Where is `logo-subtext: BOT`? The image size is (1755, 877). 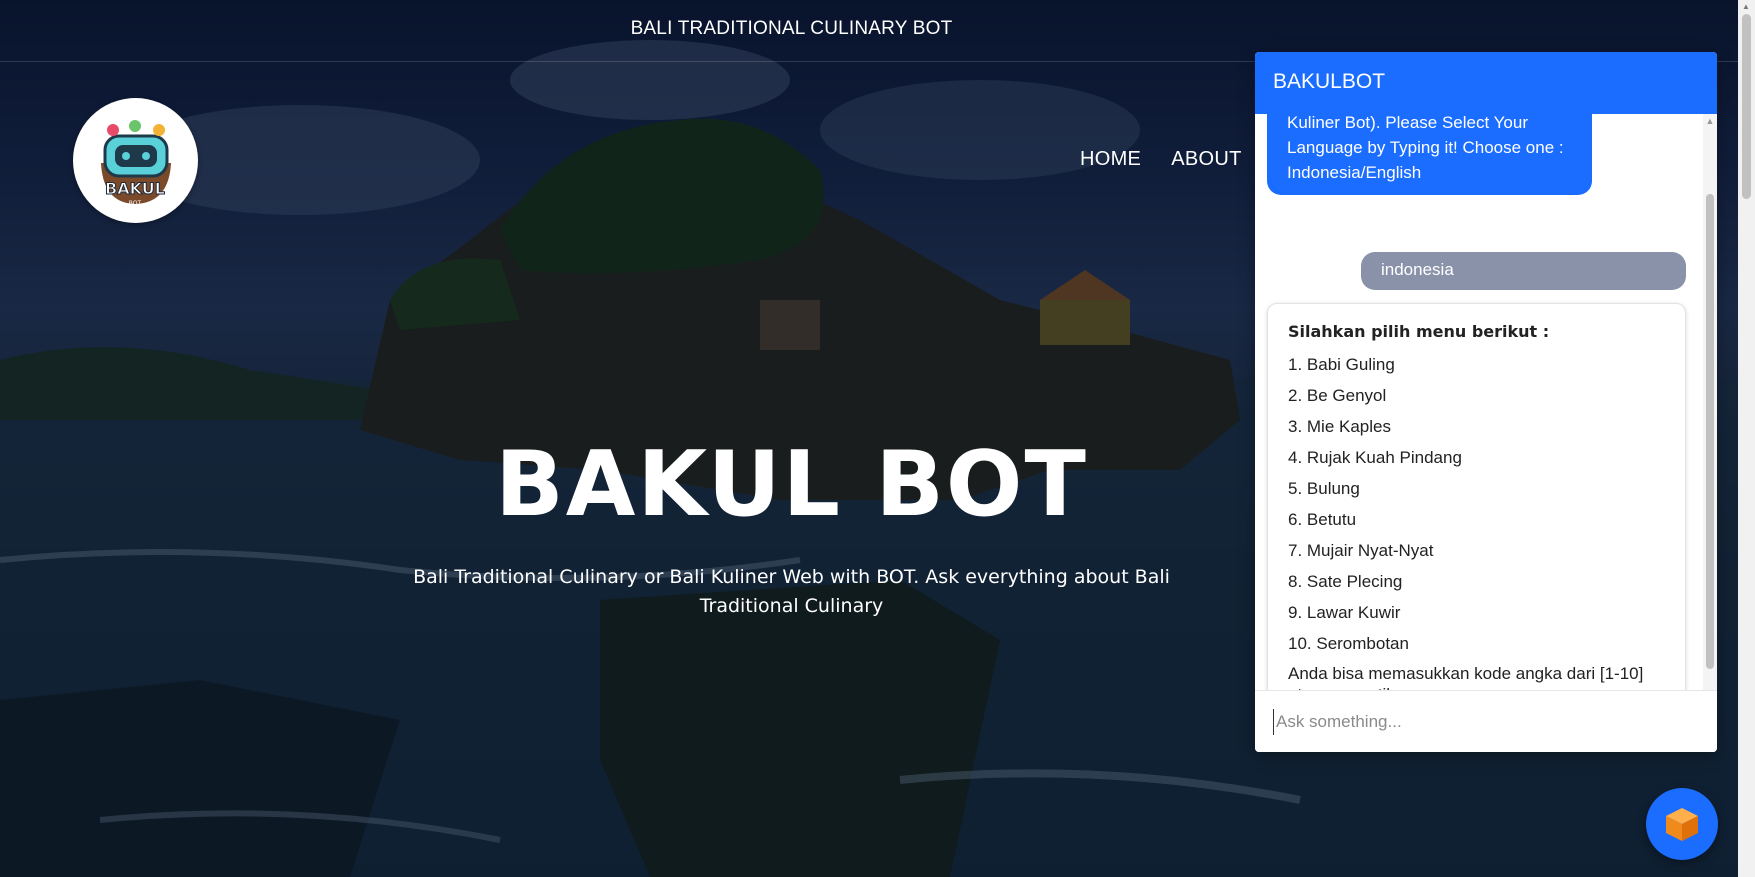
logo-subtext: BOT is located at coordinates (135, 203).